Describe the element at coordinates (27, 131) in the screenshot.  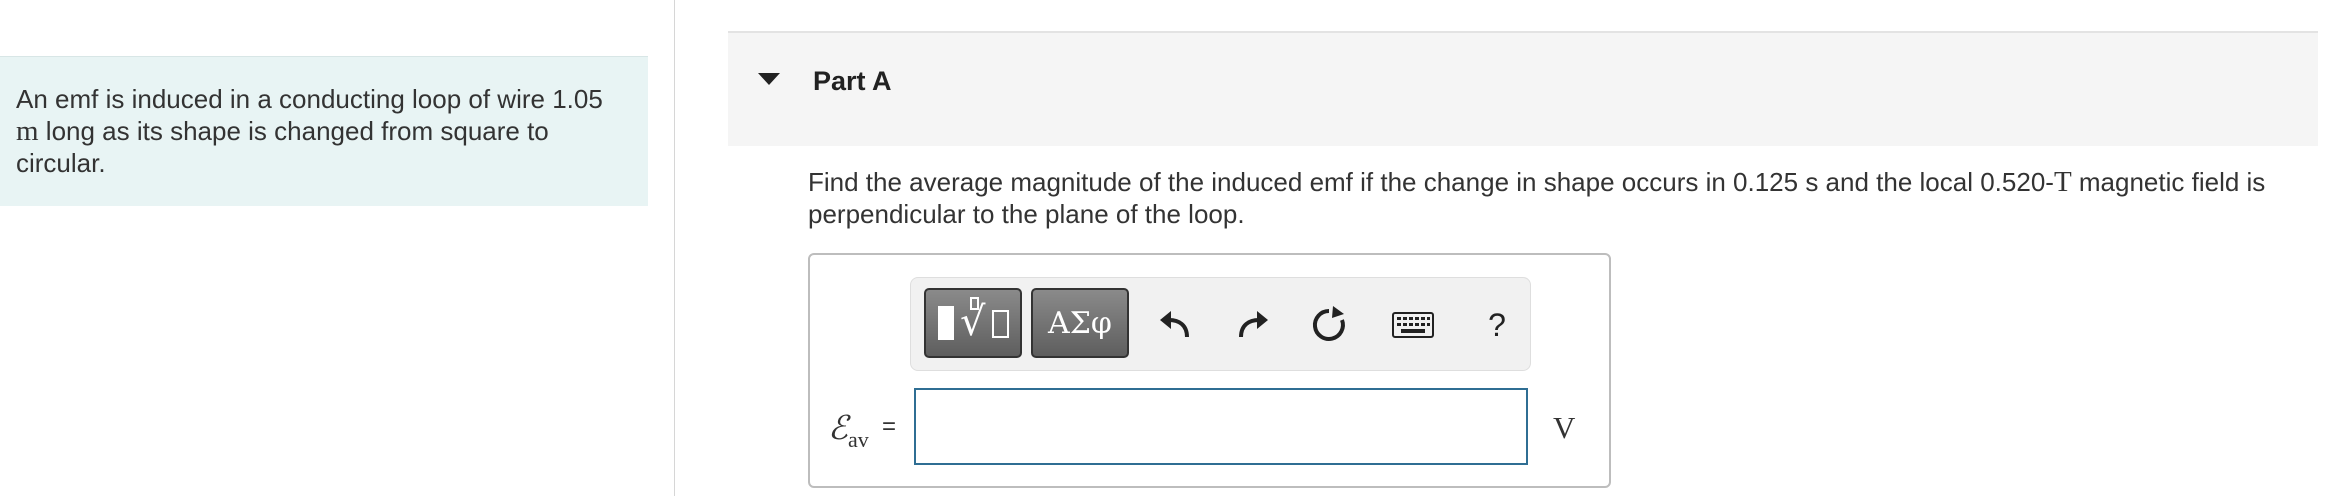
I see `intro-unit: m` at that location.